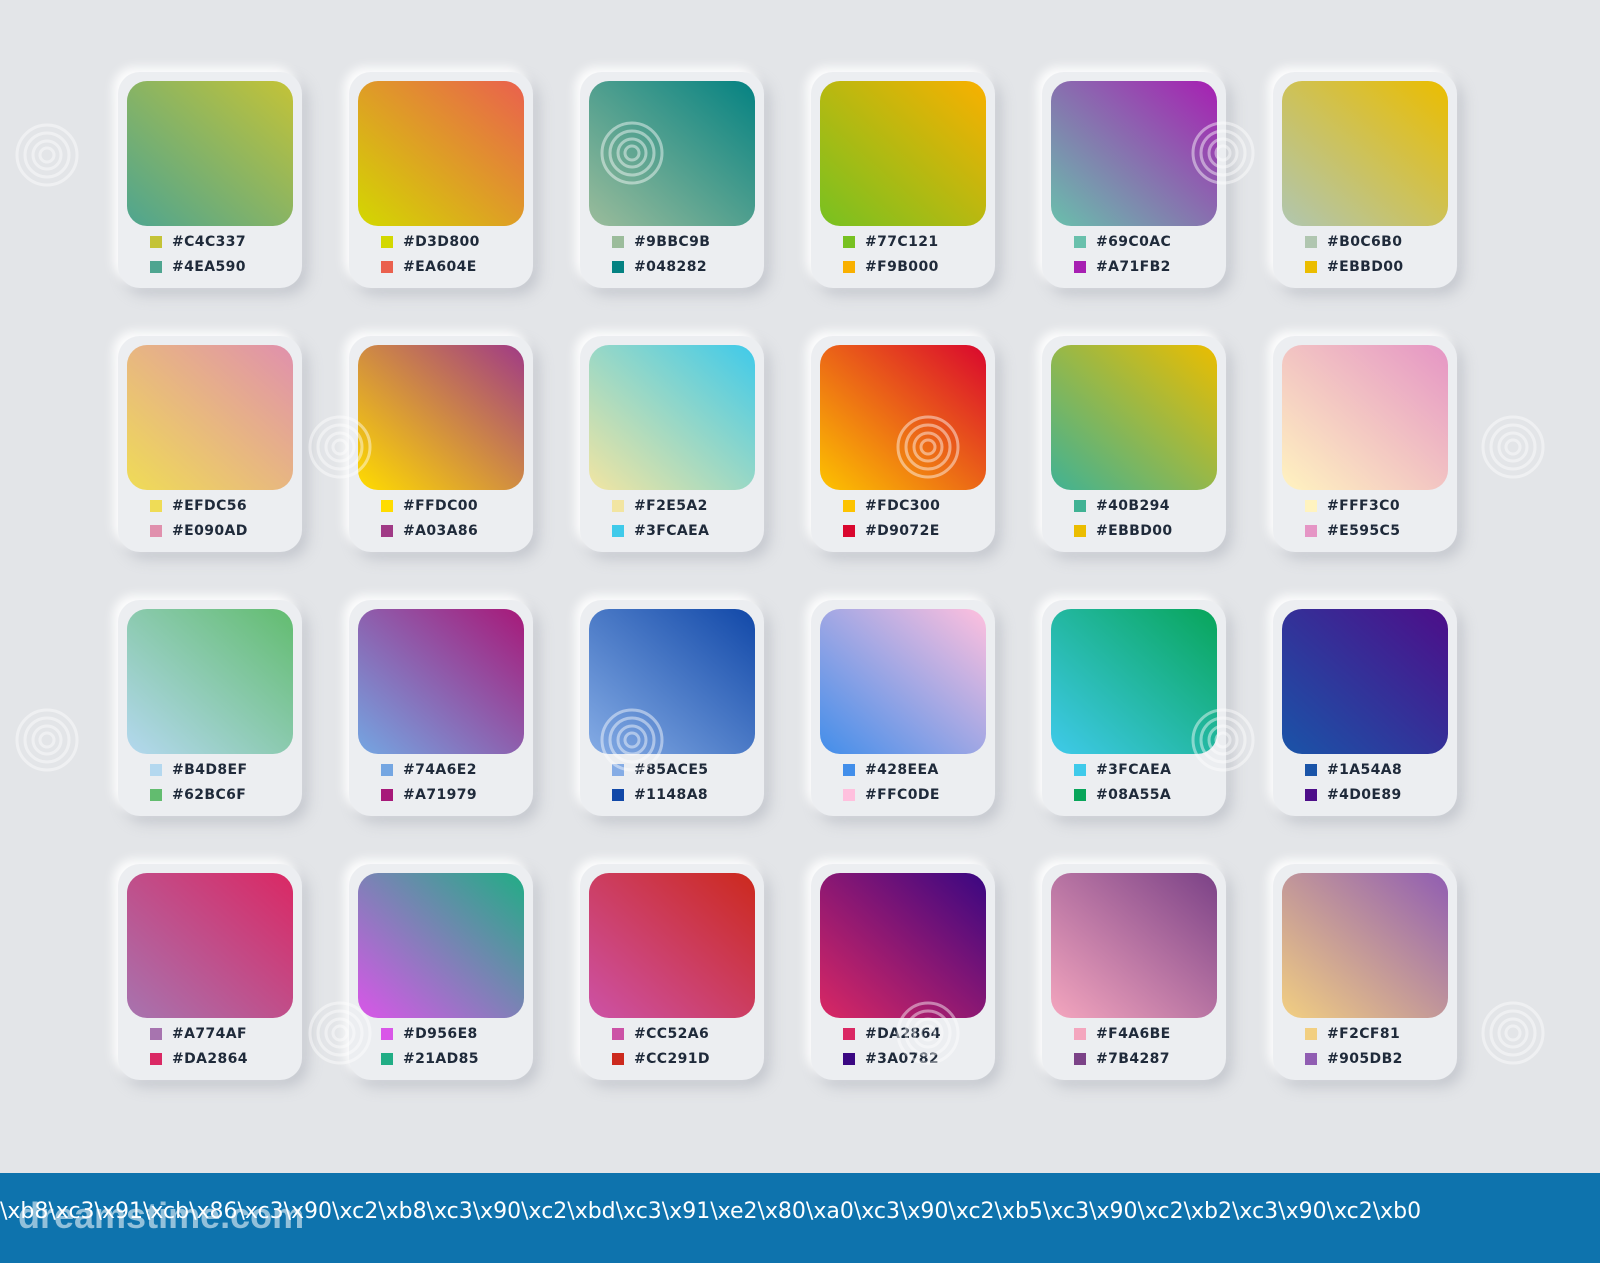  What do you see at coordinates (660, 531) in the screenshot?
I see `color-code-row: #3FCAEA` at bounding box center [660, 531].